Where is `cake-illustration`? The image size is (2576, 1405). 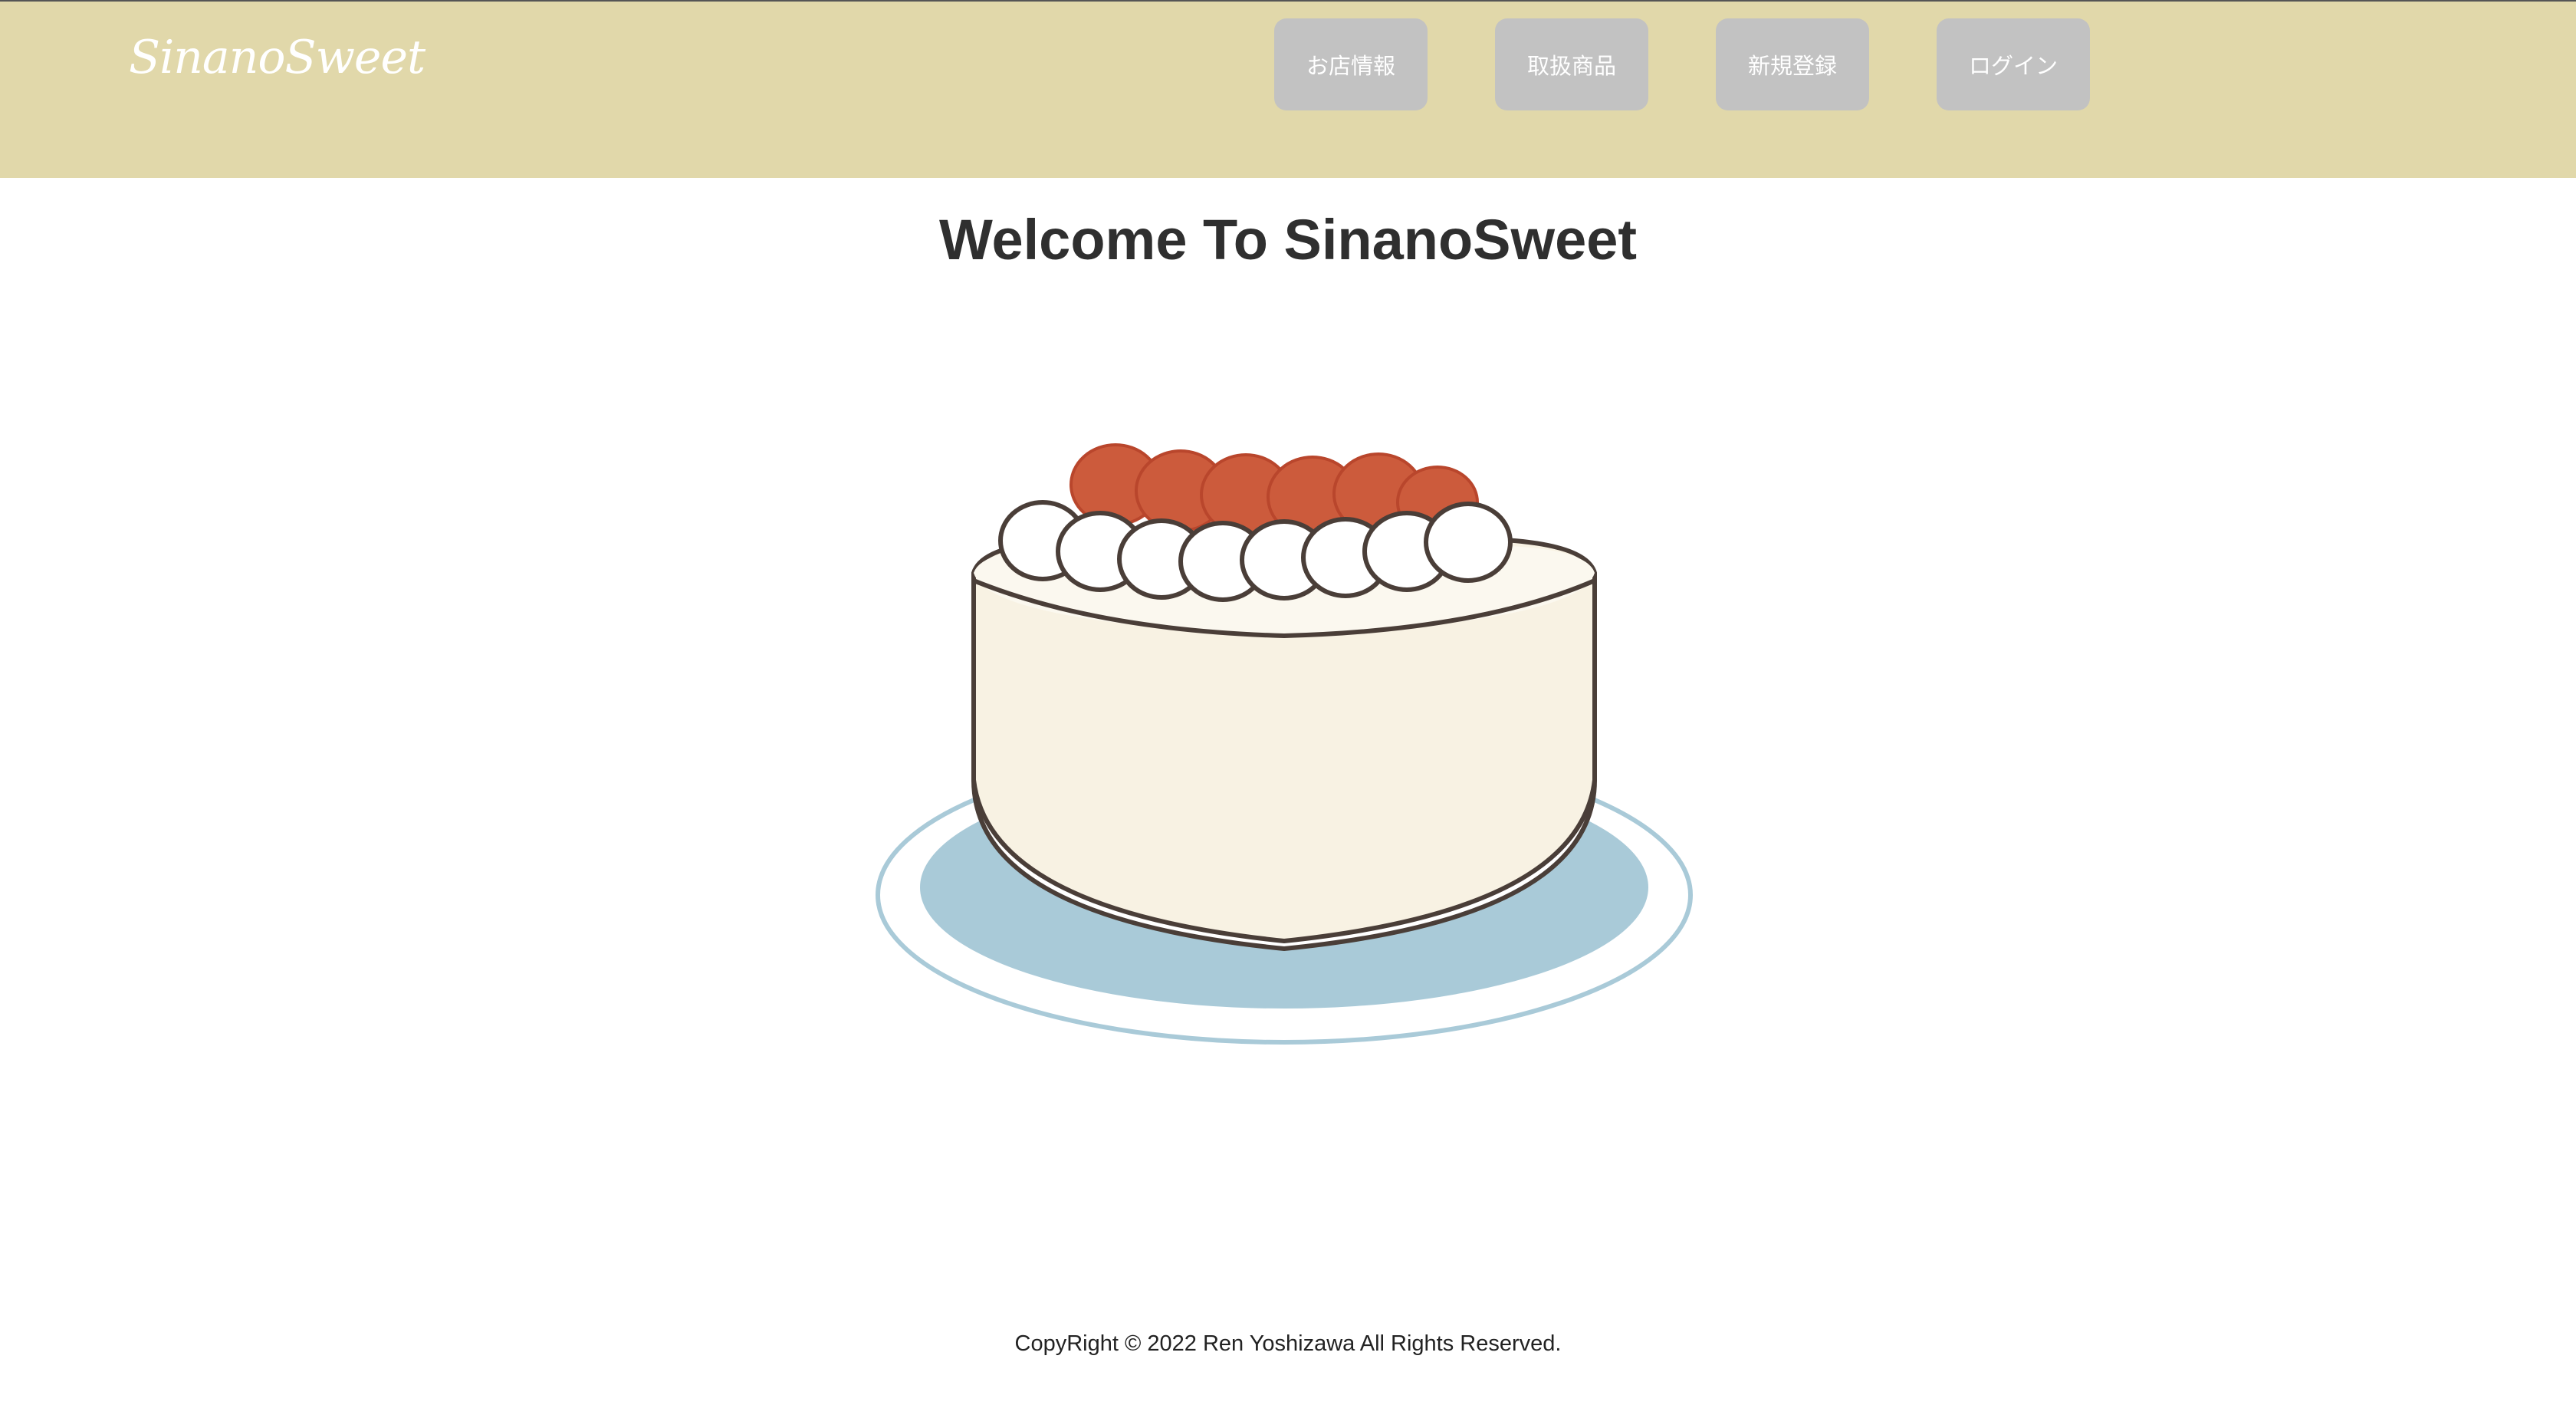
cake-illustration is located at coordinates (1285, 744).